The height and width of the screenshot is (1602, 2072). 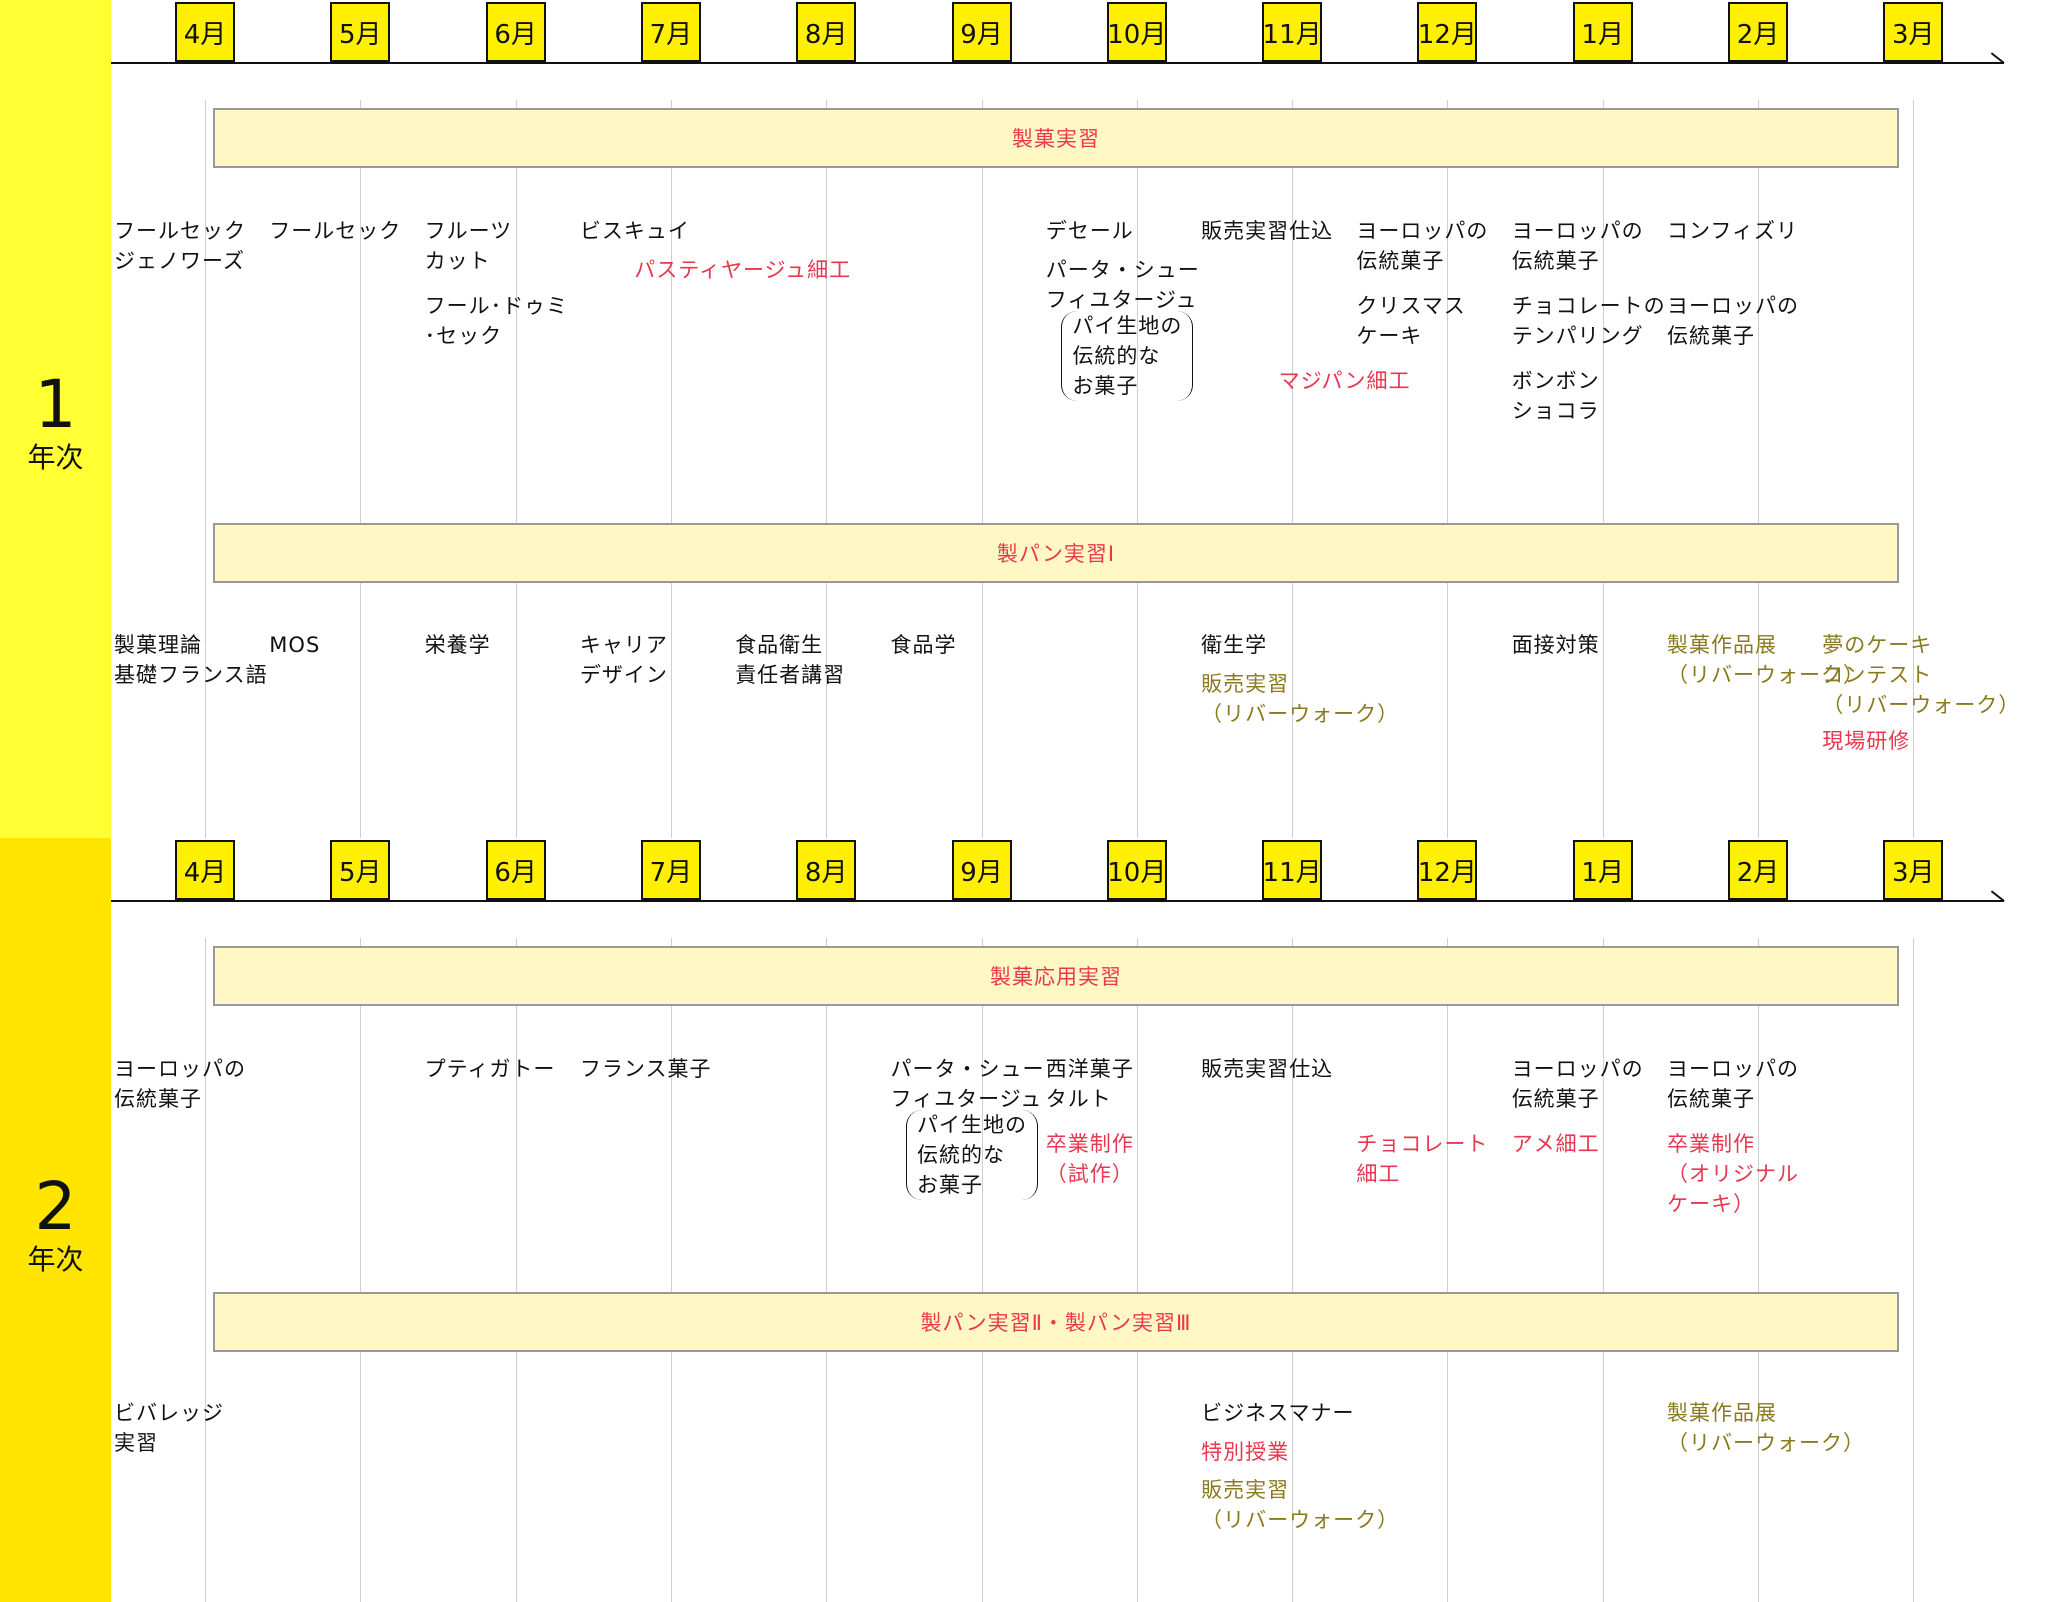 I want to click on year2-top-items-entry: プティガトー, so click(x=490, y=1069).